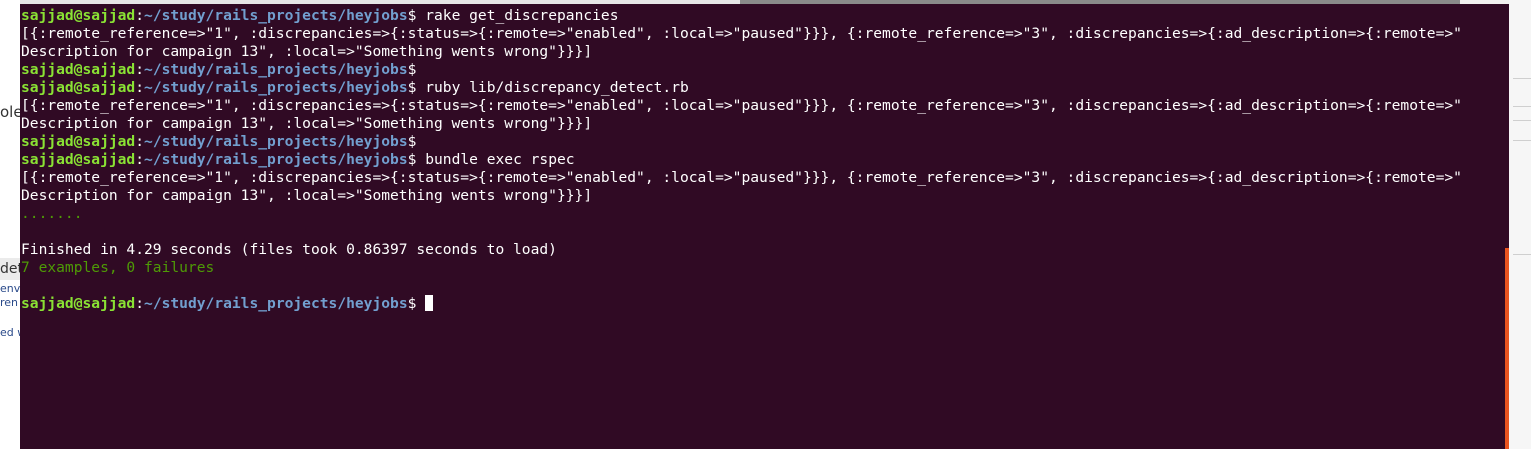  I want to click on terminal-cursor, so click(429, 303).